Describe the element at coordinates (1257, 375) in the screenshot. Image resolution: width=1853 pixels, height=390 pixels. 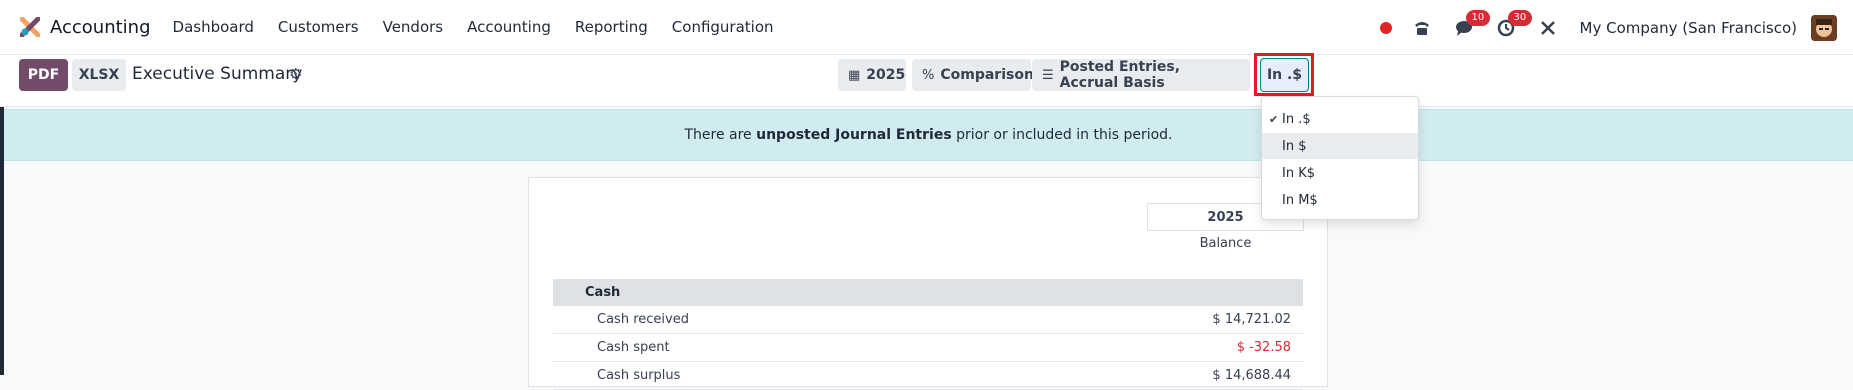
I see `row-value: $ 14,688.44` at that location.